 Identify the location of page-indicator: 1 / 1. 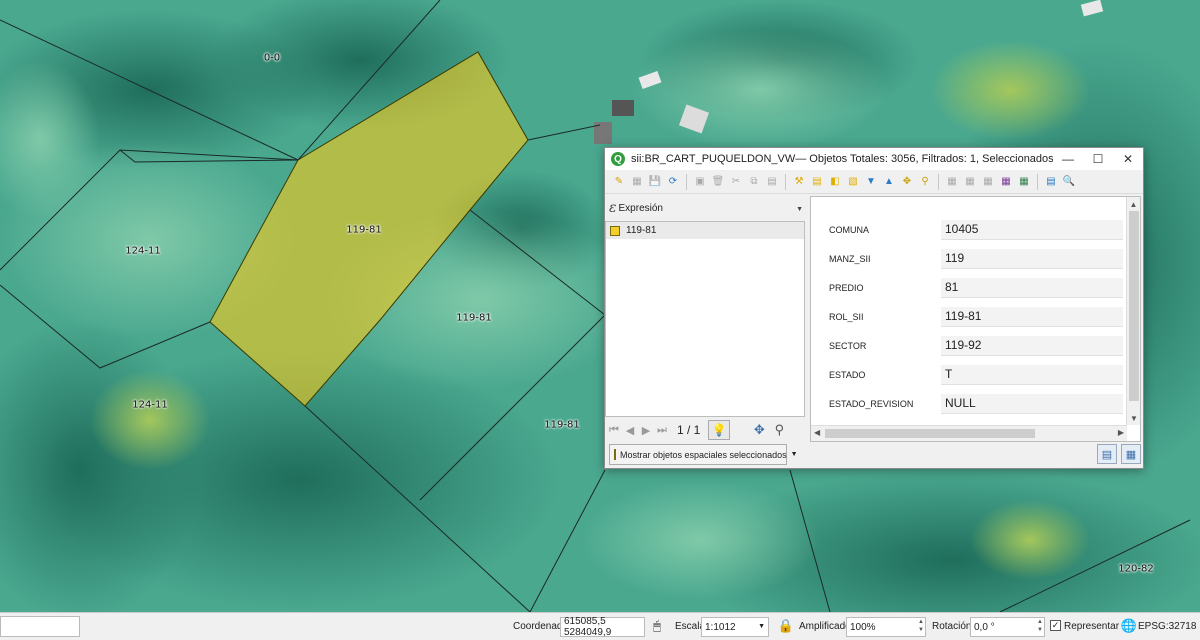
(689, 430).